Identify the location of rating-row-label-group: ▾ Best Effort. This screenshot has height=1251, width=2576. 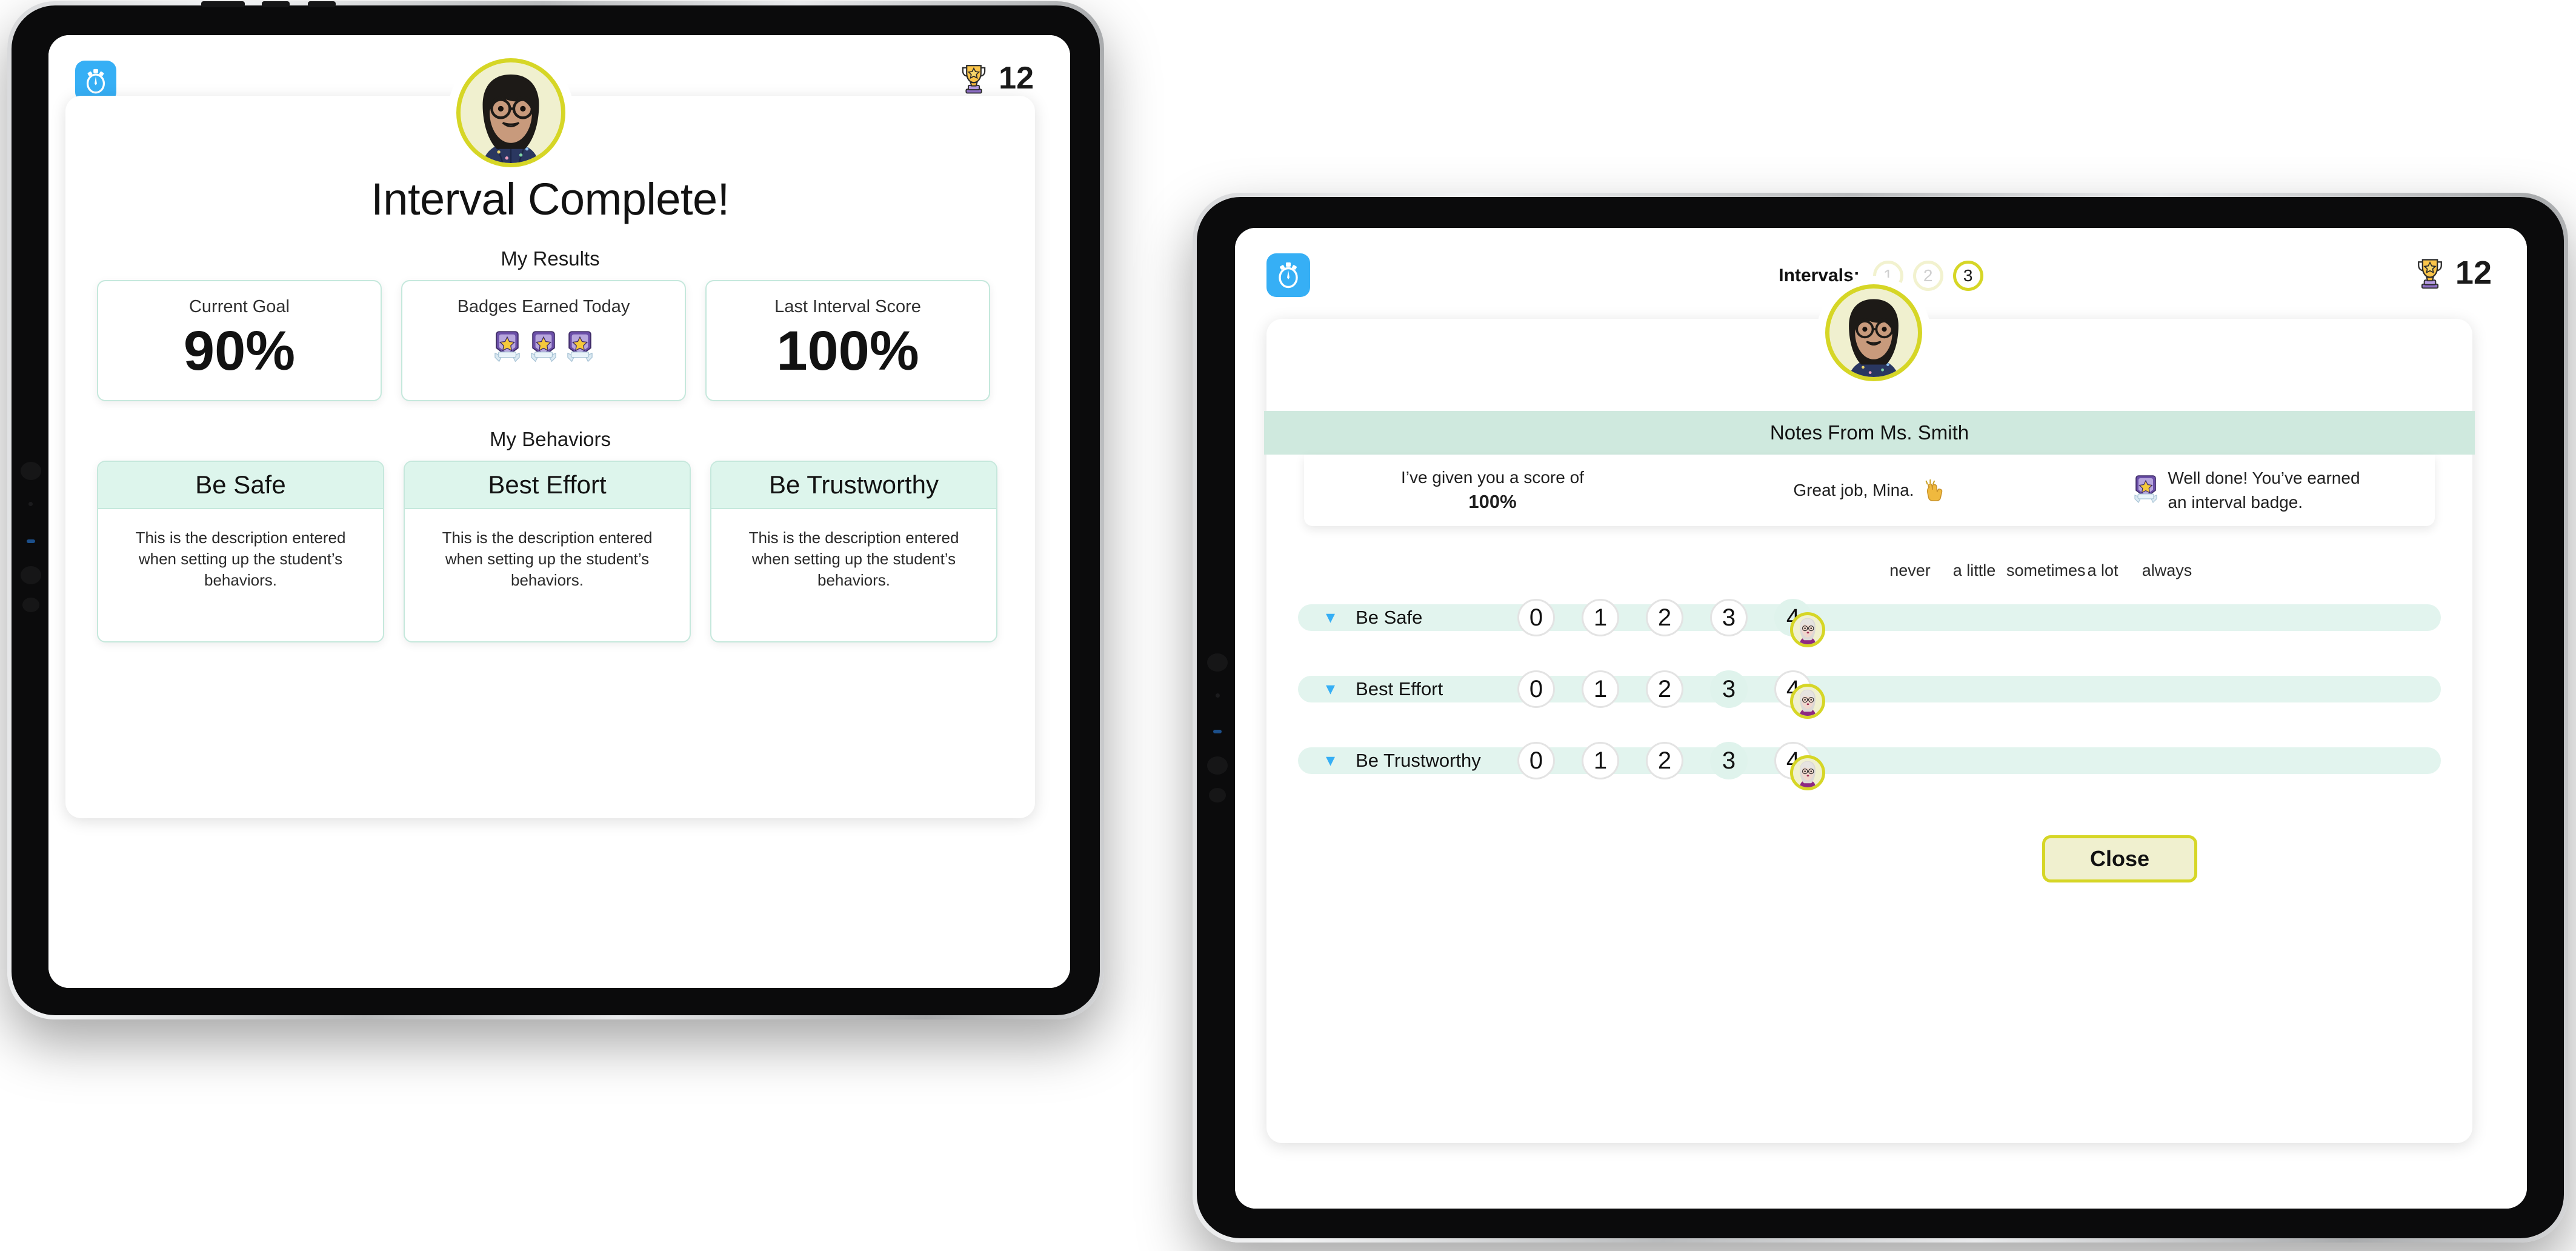
(1401, 689).